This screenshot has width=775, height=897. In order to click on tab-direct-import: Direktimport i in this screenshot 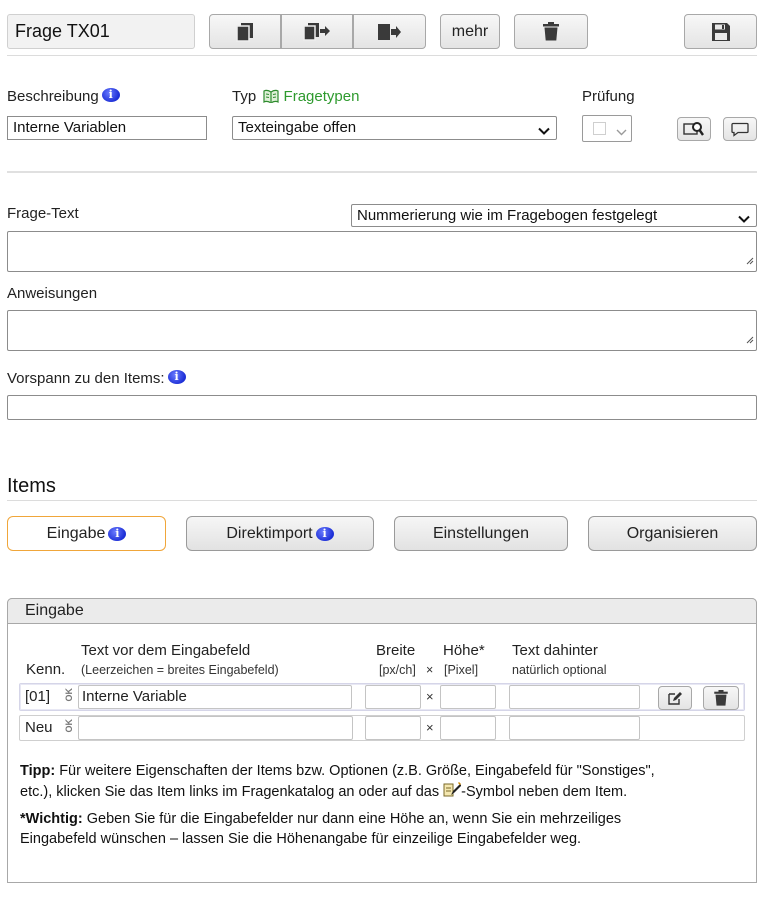, I will do `click(280, 533)`.